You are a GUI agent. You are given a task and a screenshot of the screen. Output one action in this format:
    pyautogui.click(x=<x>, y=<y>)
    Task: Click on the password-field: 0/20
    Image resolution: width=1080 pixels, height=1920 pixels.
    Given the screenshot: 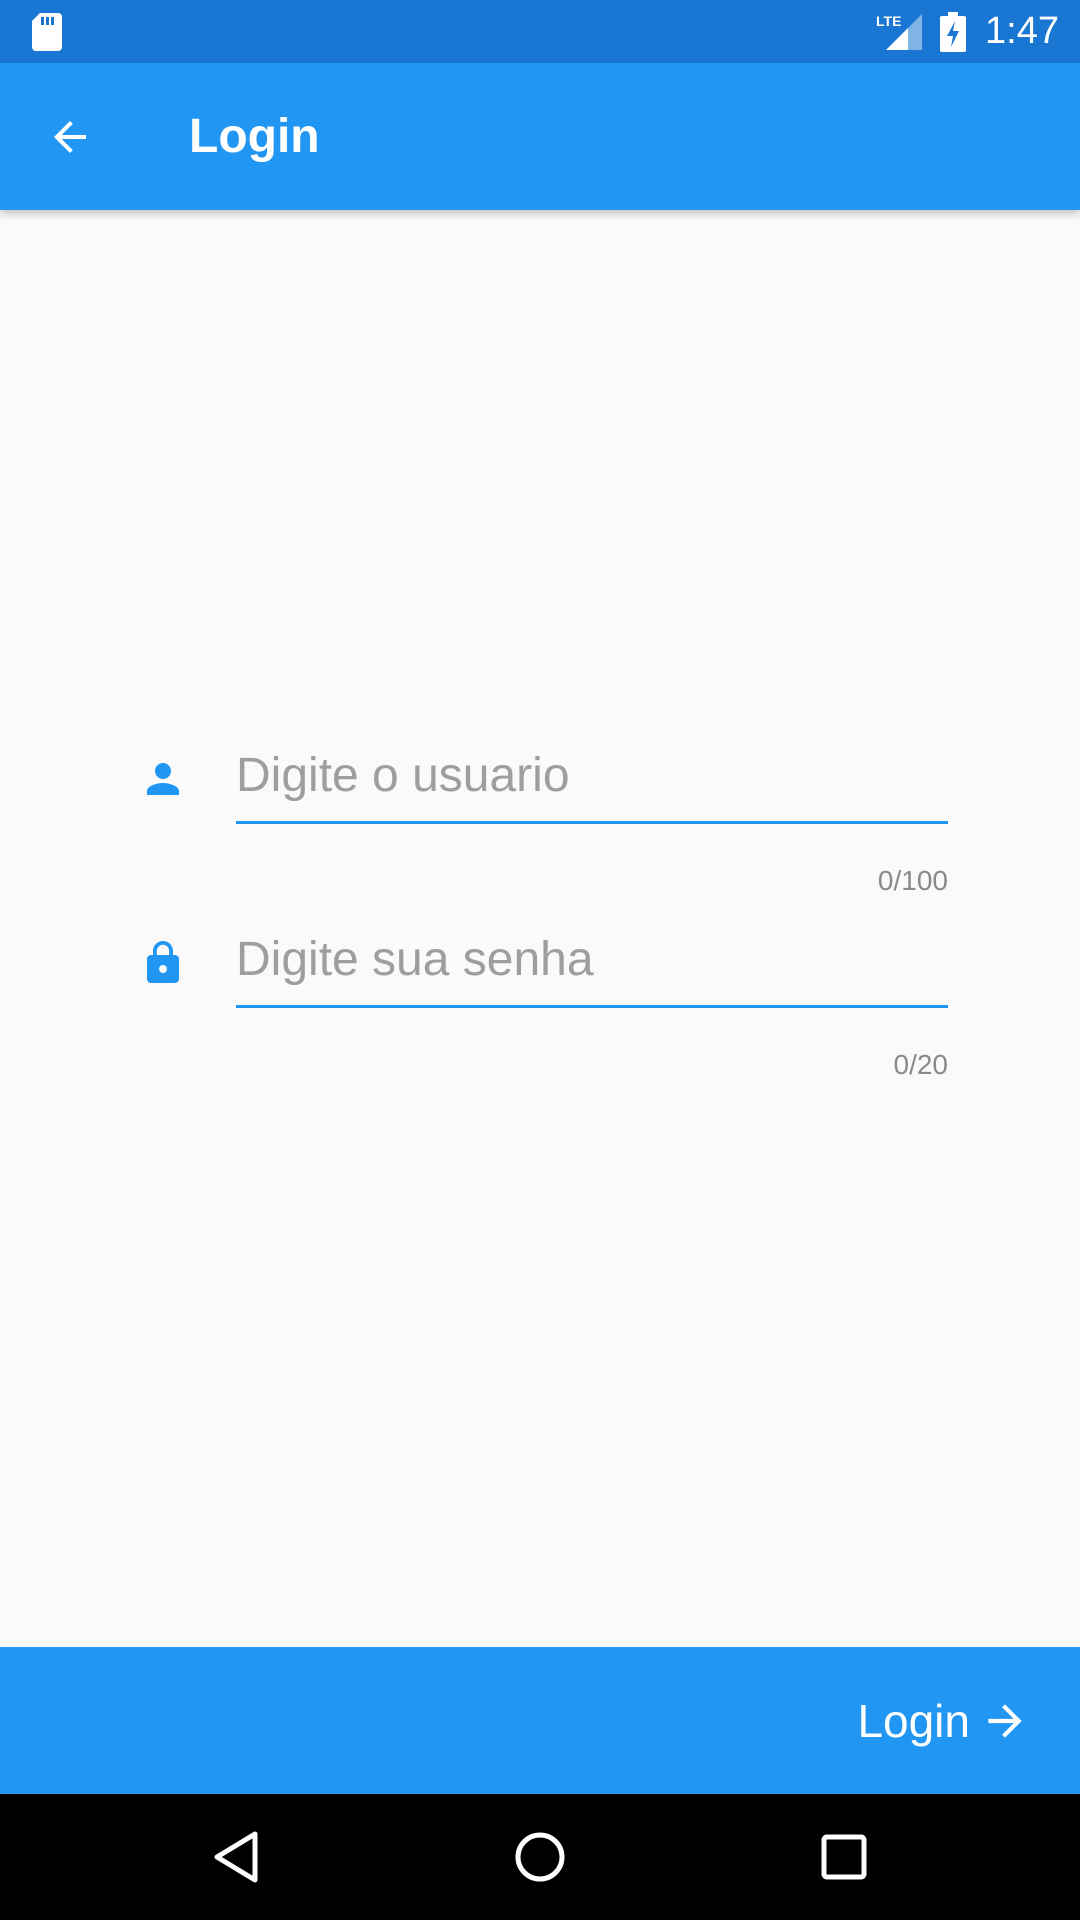 What is the action you would take?
    pyautogui.click(x=592, y=999)
    